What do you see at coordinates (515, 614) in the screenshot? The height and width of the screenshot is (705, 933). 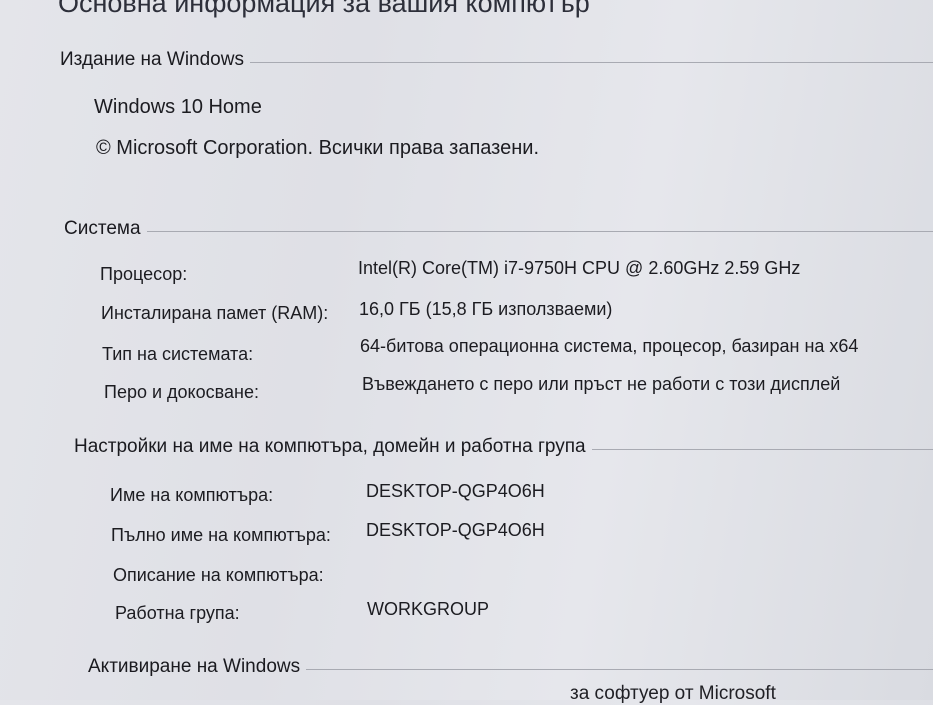 I see `workgroup-row: Работна група: WORKGROUP` at bounding box center [515, 614].